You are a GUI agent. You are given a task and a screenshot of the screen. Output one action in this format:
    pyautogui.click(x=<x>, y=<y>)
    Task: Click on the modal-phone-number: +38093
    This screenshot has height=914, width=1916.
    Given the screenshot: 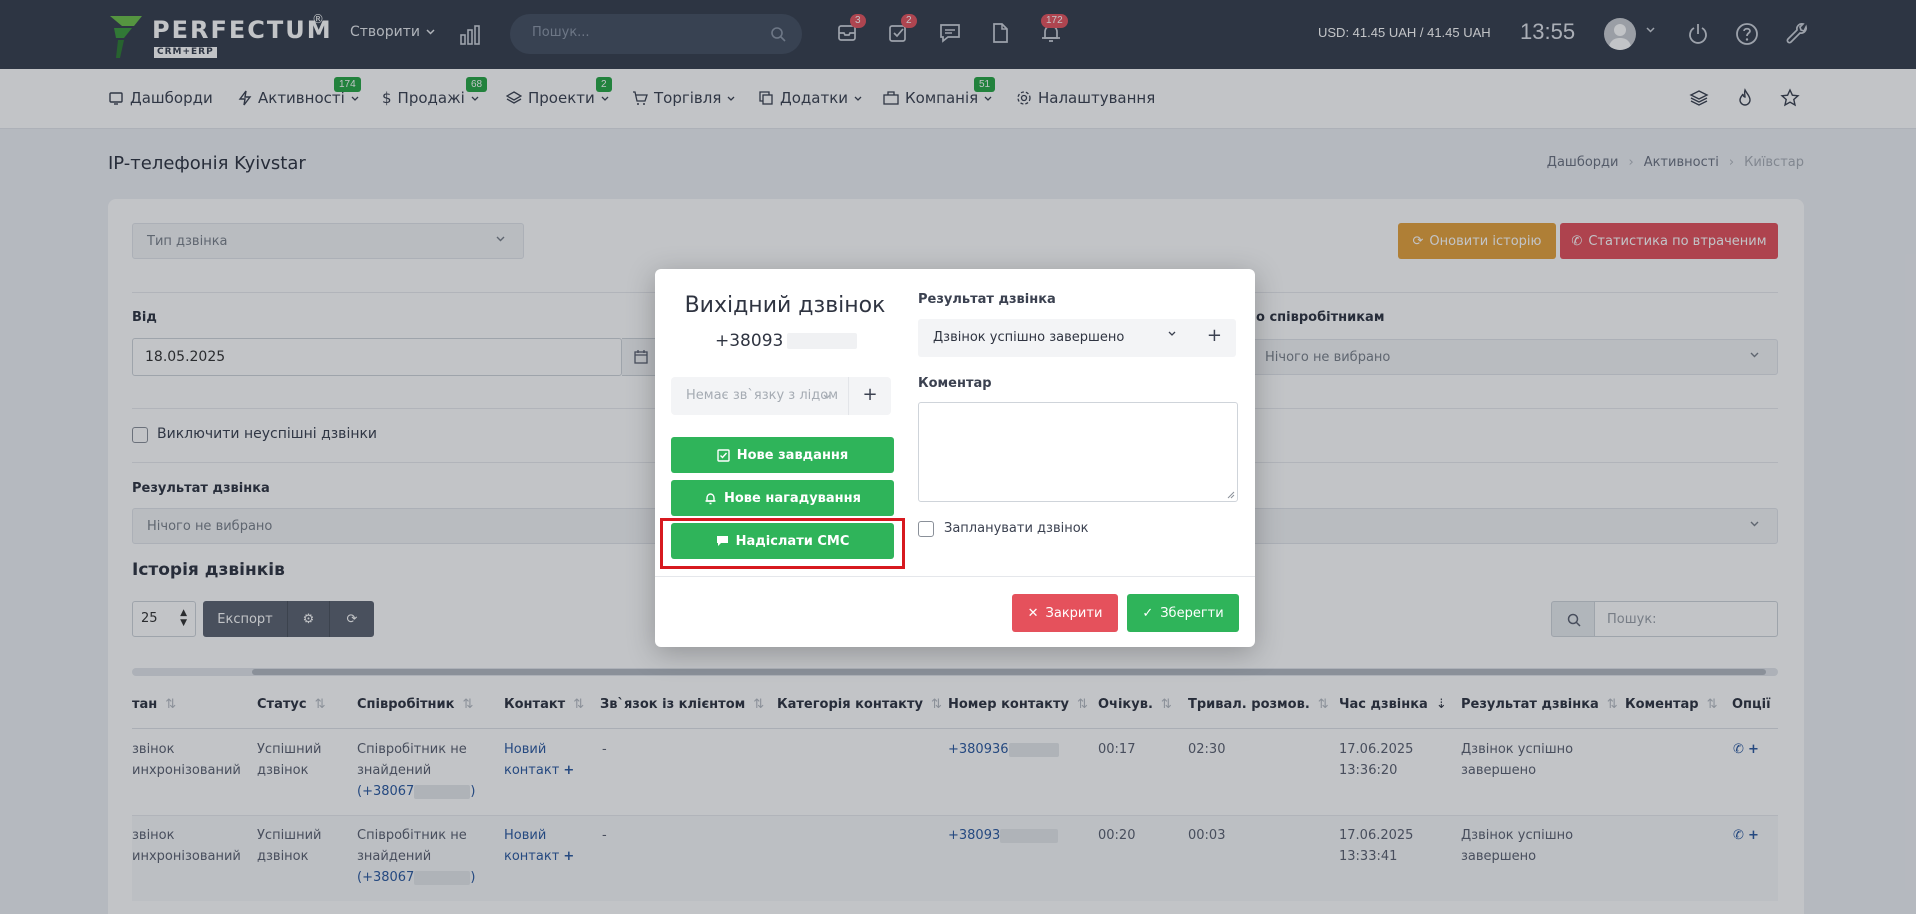 What is the action you would take?
    pyautogui.click(x=749, y=341)
    